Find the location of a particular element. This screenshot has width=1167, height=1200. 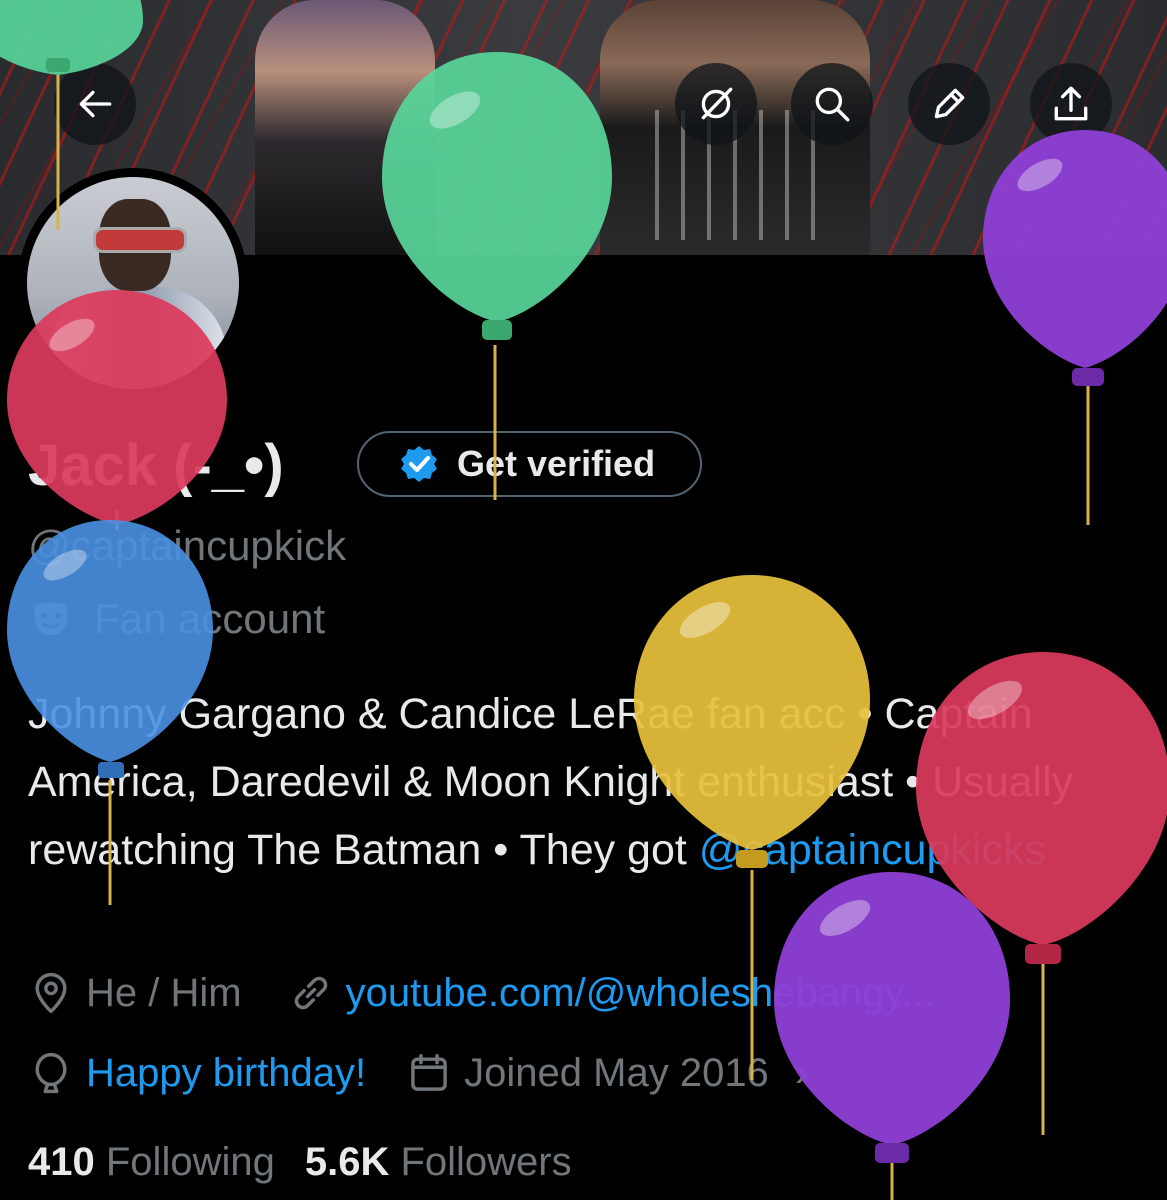

location-item: He / Him is located at coordinates (135, 993).